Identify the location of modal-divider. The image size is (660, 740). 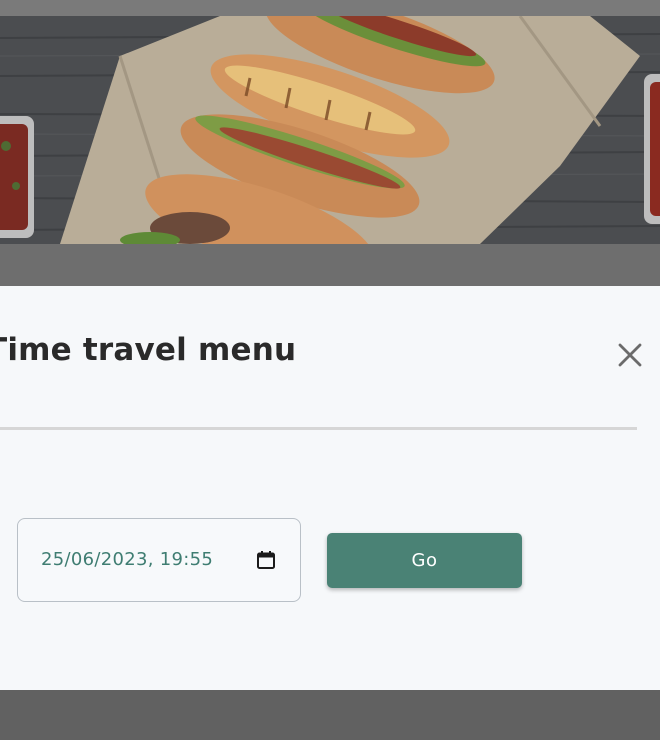
(318, 428).